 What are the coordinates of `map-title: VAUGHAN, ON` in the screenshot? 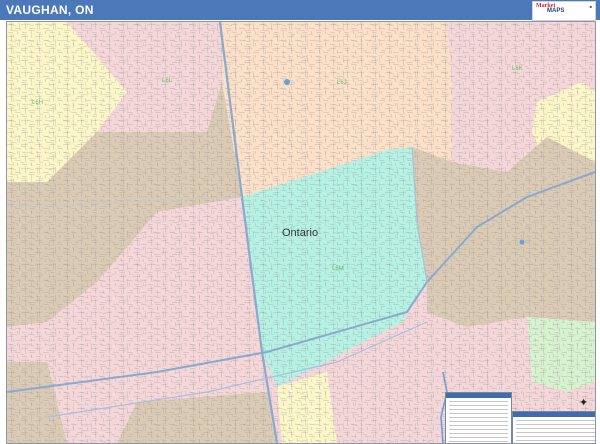 It's located at (50, 10).